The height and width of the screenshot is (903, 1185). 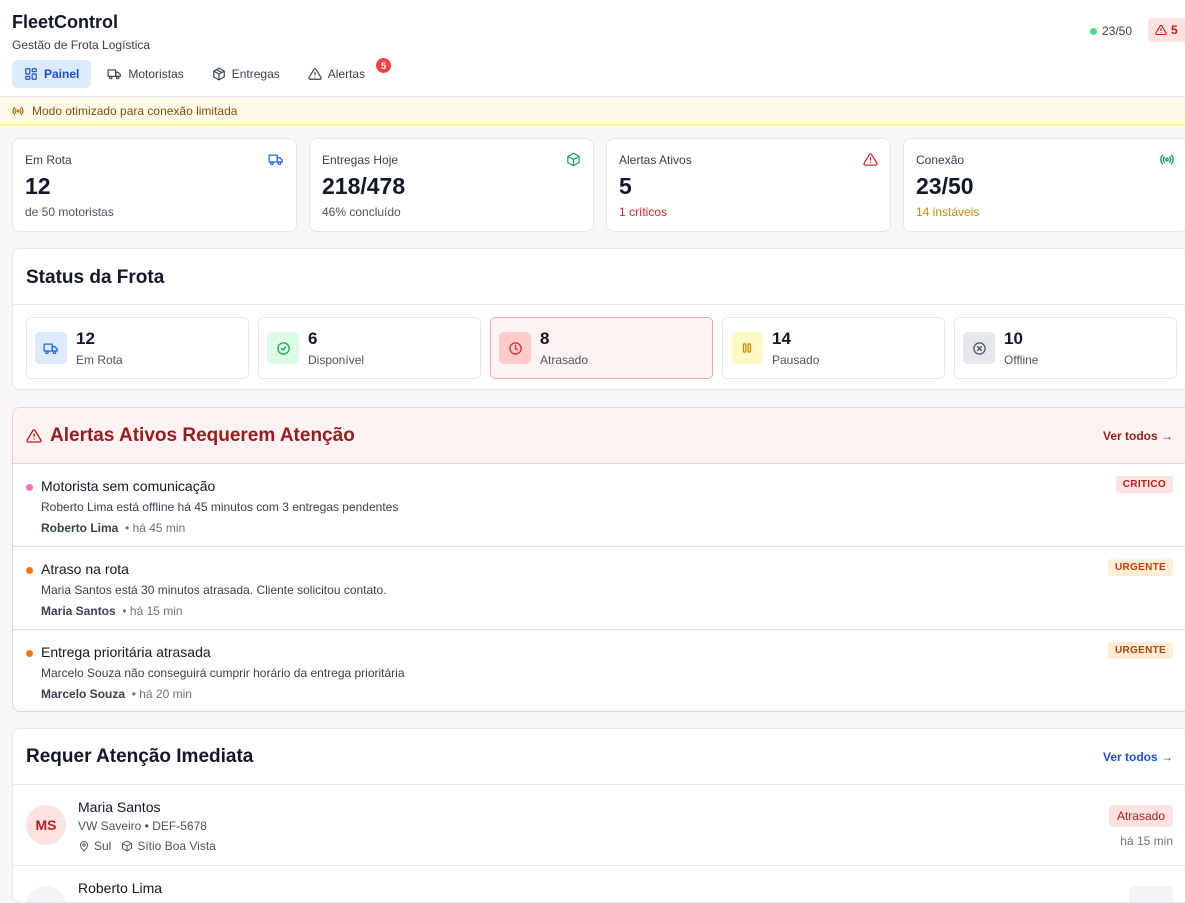 What do you see at coordinates (156, 74) in the screenshot?
I see `tab-label: Motoristas` at bounding box center [156, 74].